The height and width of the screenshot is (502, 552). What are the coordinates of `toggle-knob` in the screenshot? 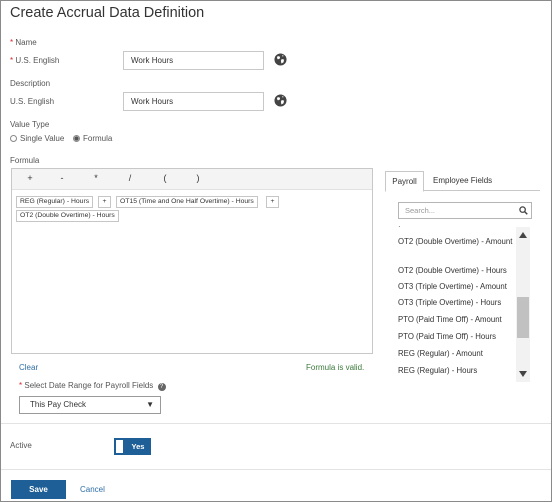 It's located at (119, 446).